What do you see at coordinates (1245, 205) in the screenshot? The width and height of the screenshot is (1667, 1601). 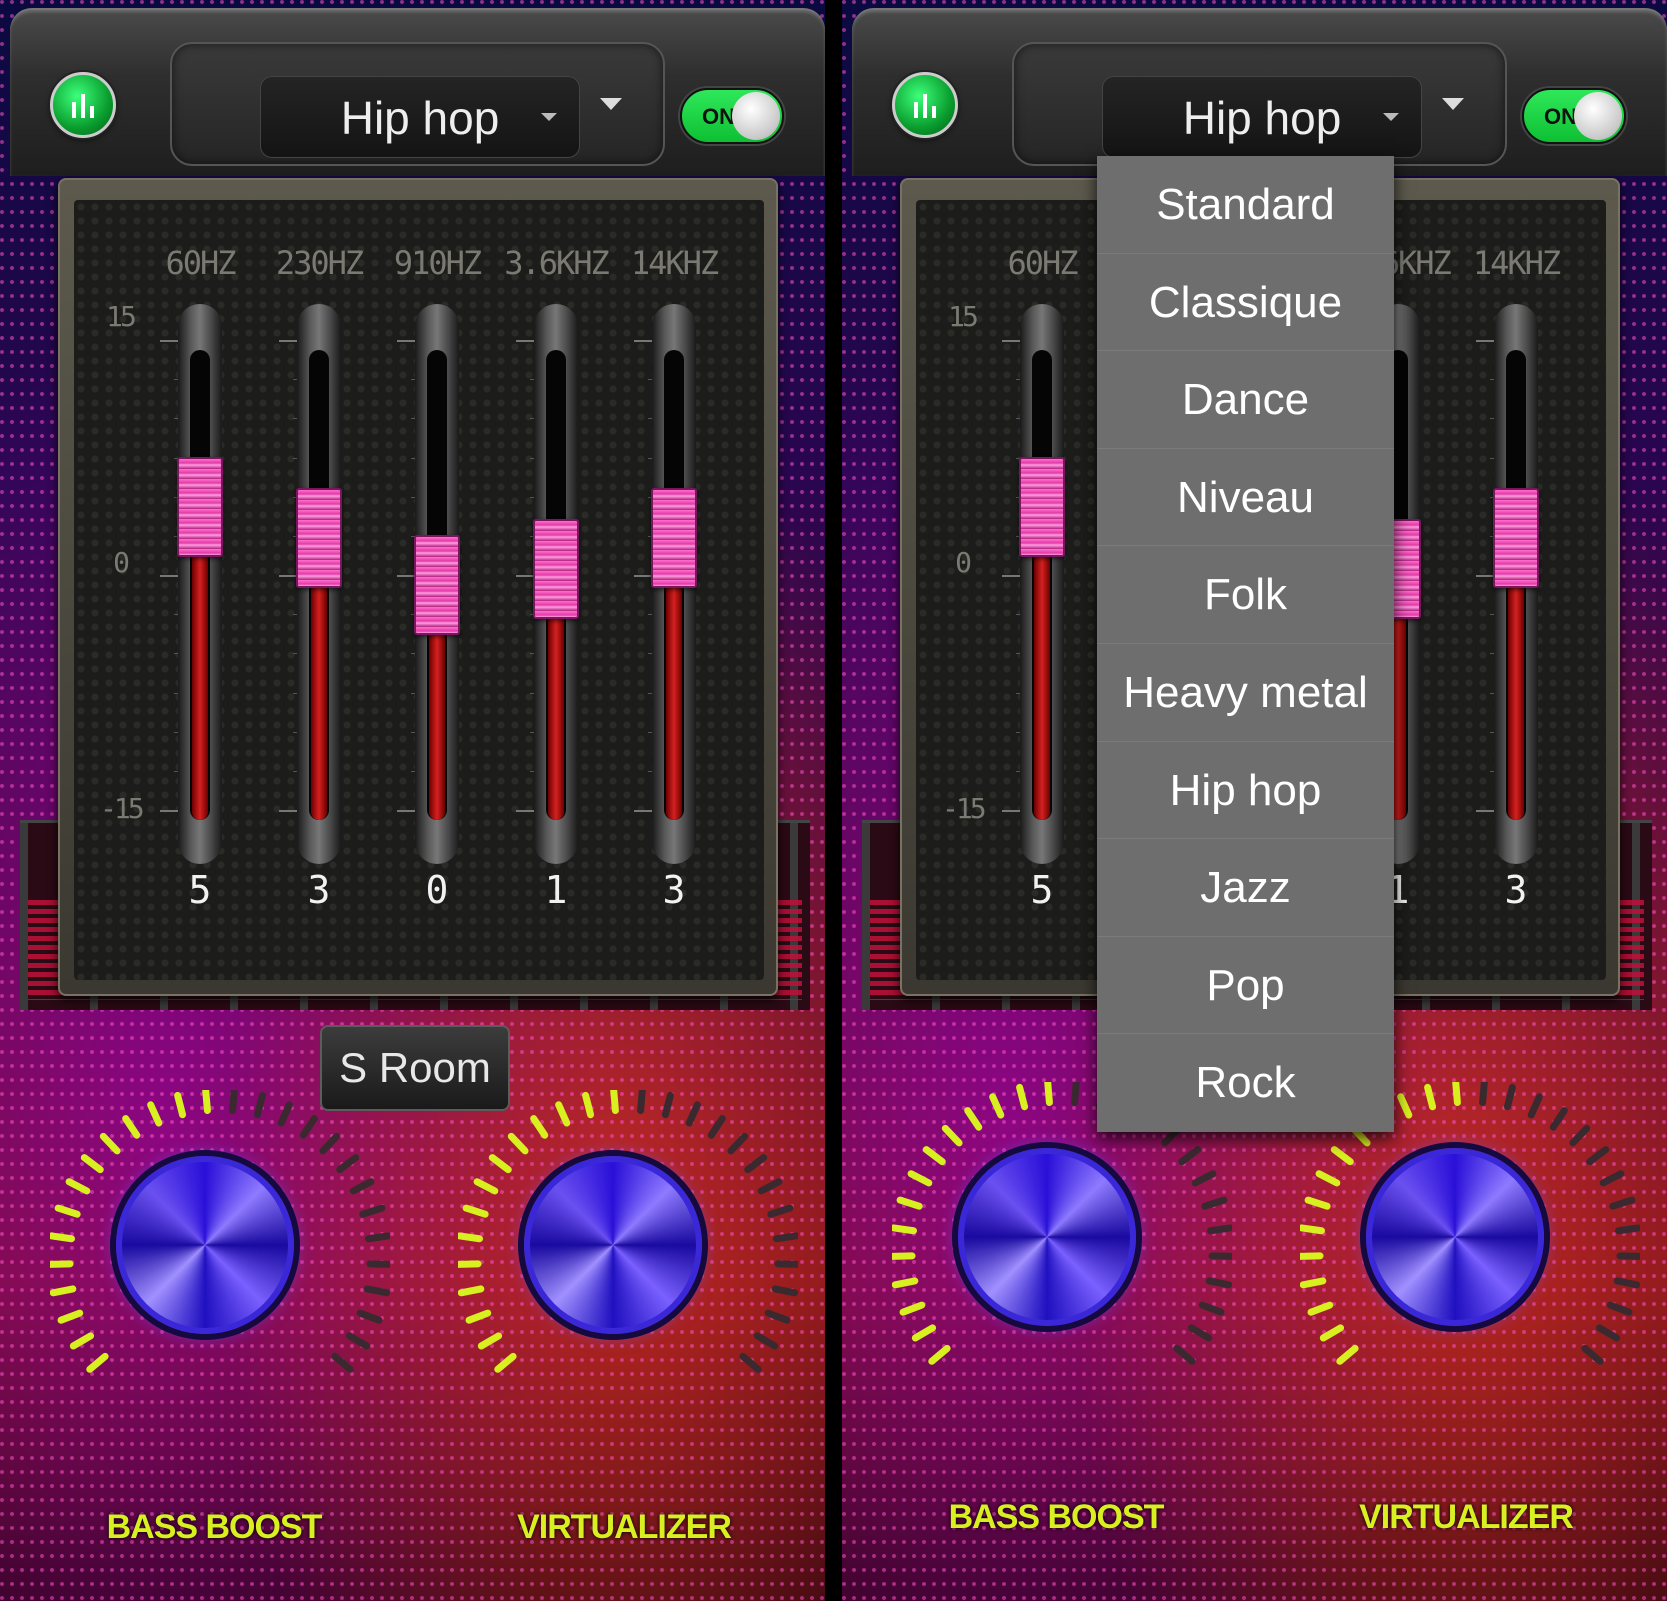 I see `preset-option-standard: Standard` at bounding box center [1245, 205].